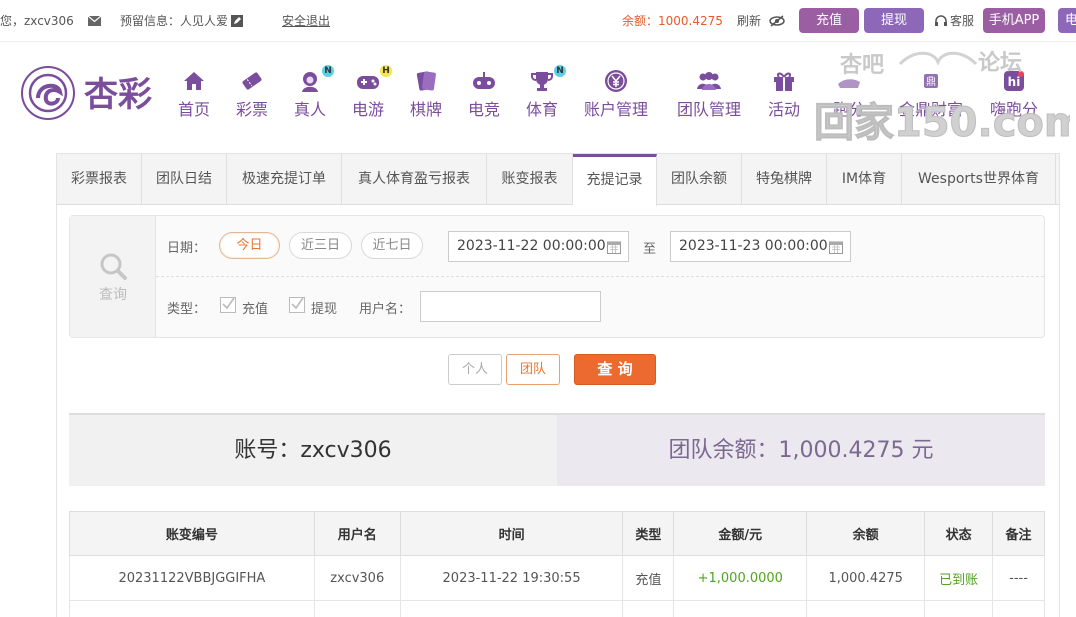 This screenshot has width=1076, height=617. What do you see at coordinates (749, 20) in the screenshot?
I see `refresh-label: 刷新` at bounding box center [749, 20].